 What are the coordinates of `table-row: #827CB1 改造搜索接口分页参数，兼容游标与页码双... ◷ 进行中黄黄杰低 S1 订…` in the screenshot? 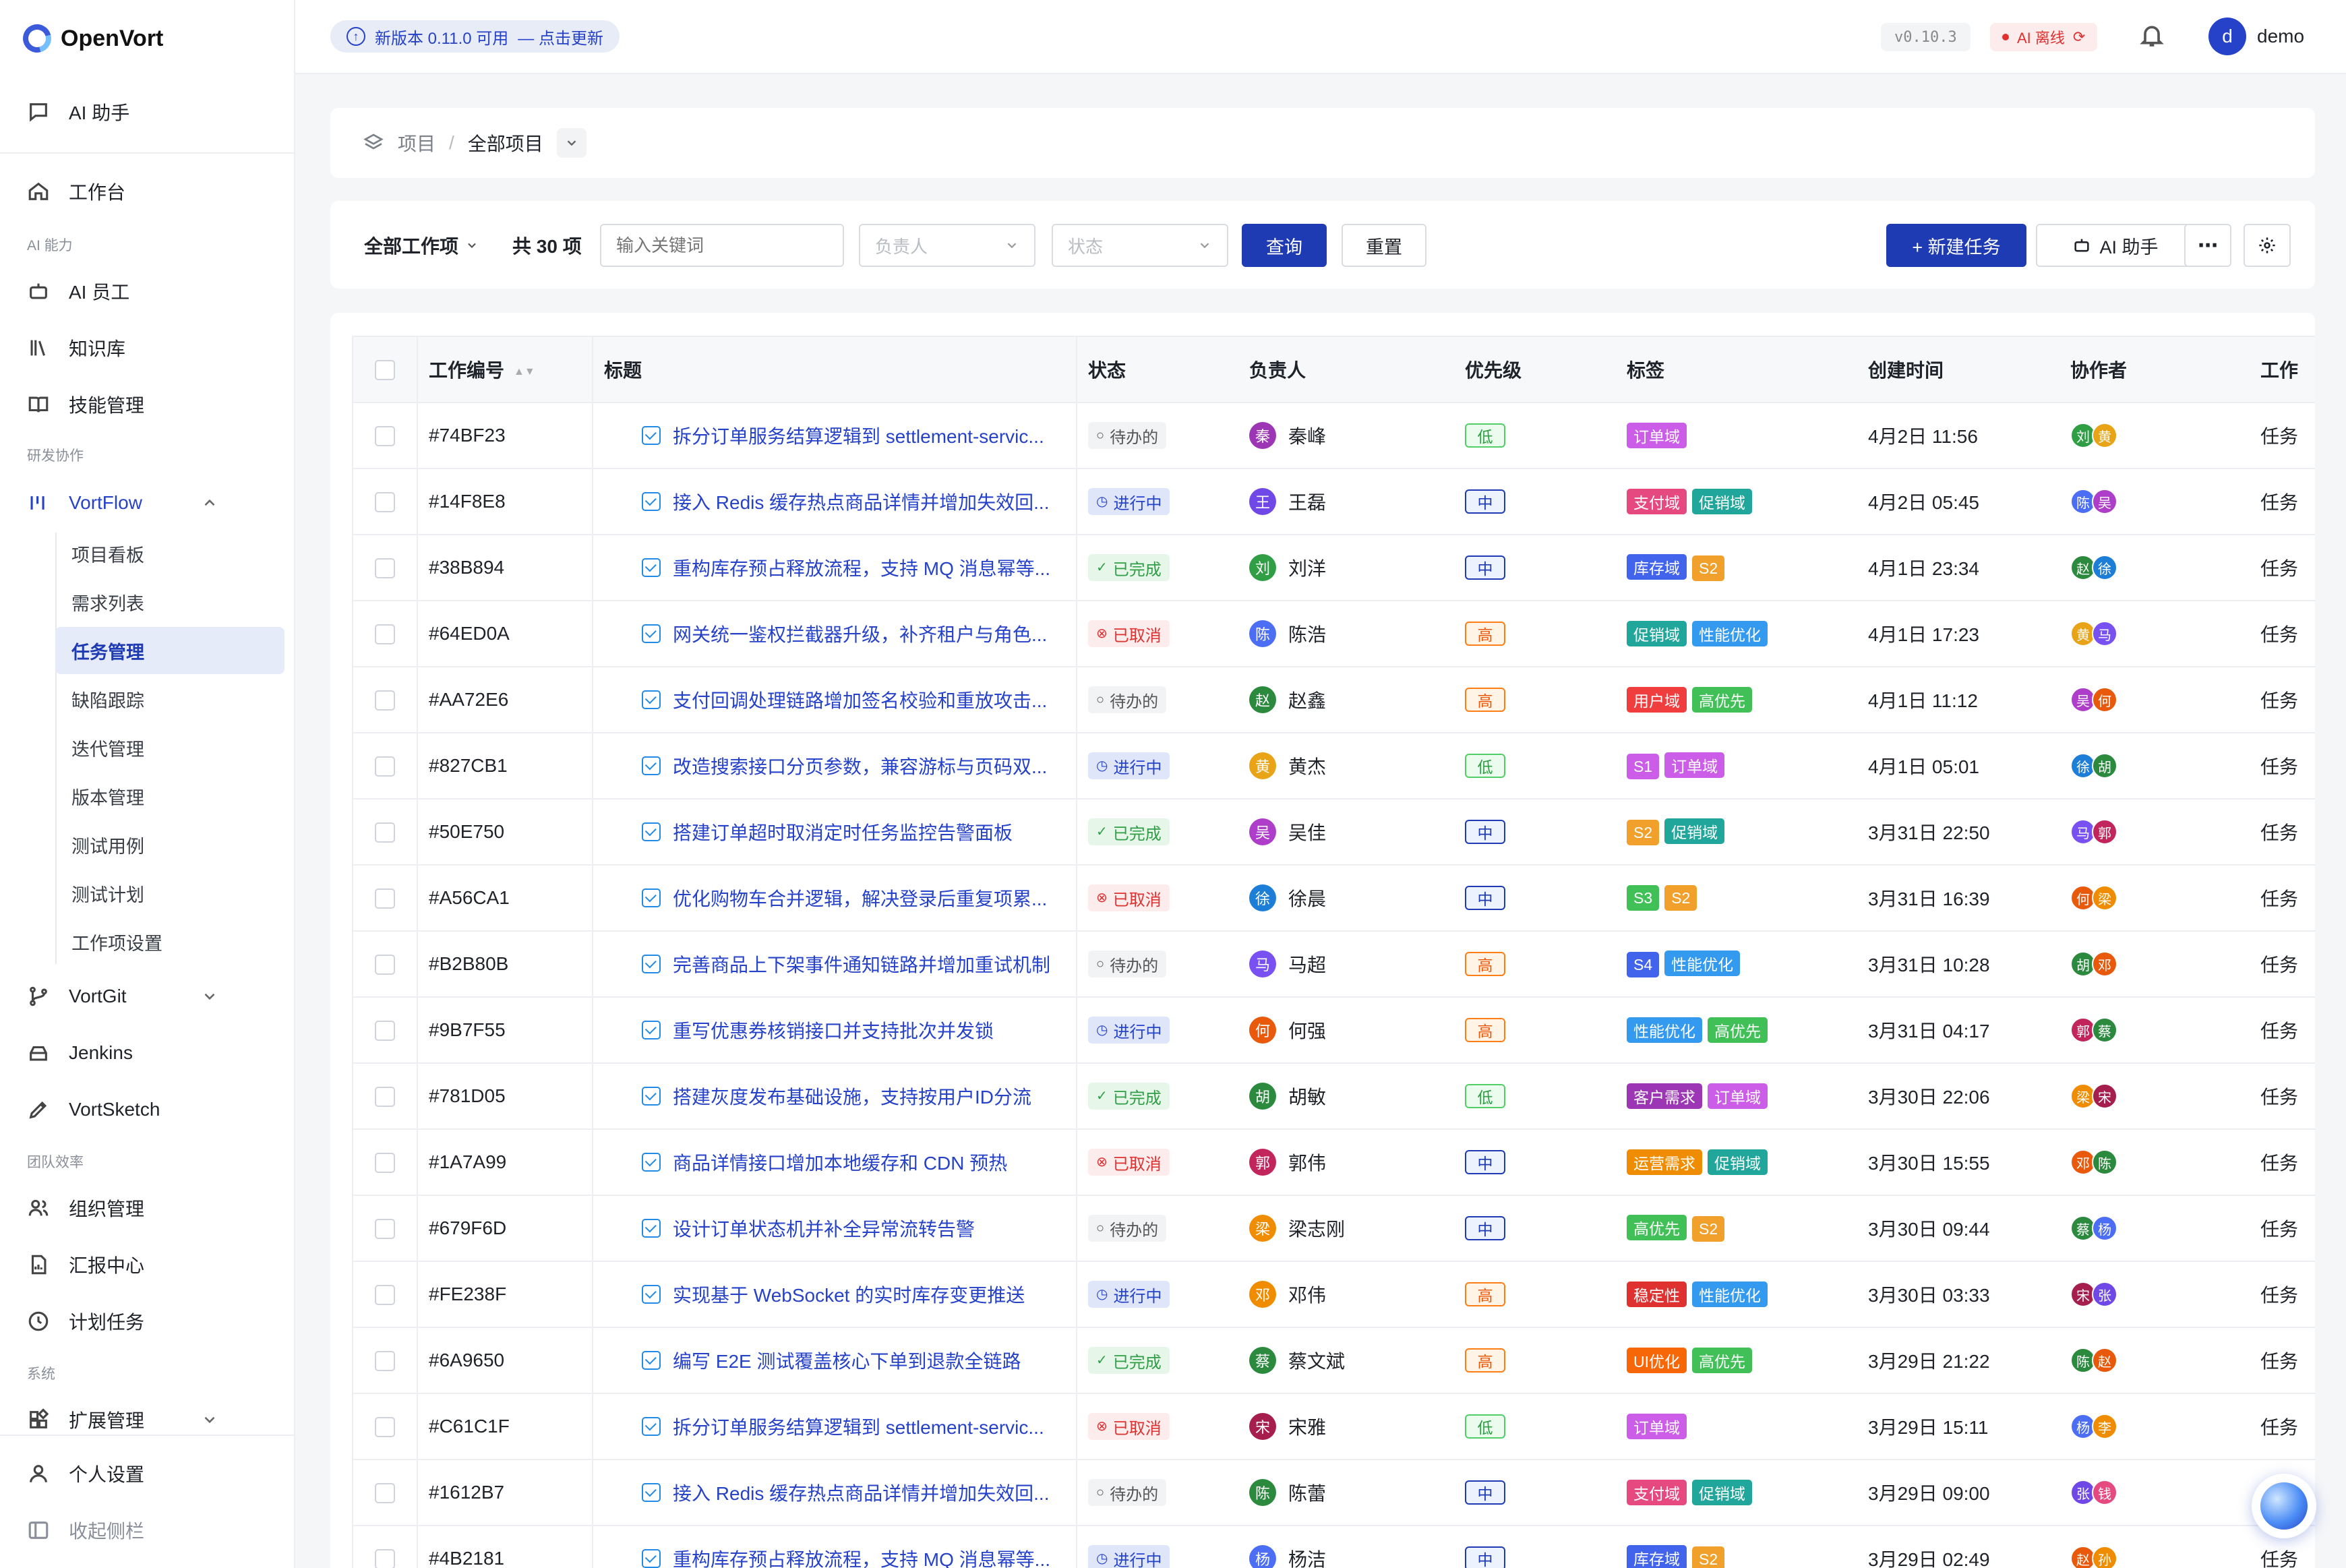 It's located at (1333, 766).